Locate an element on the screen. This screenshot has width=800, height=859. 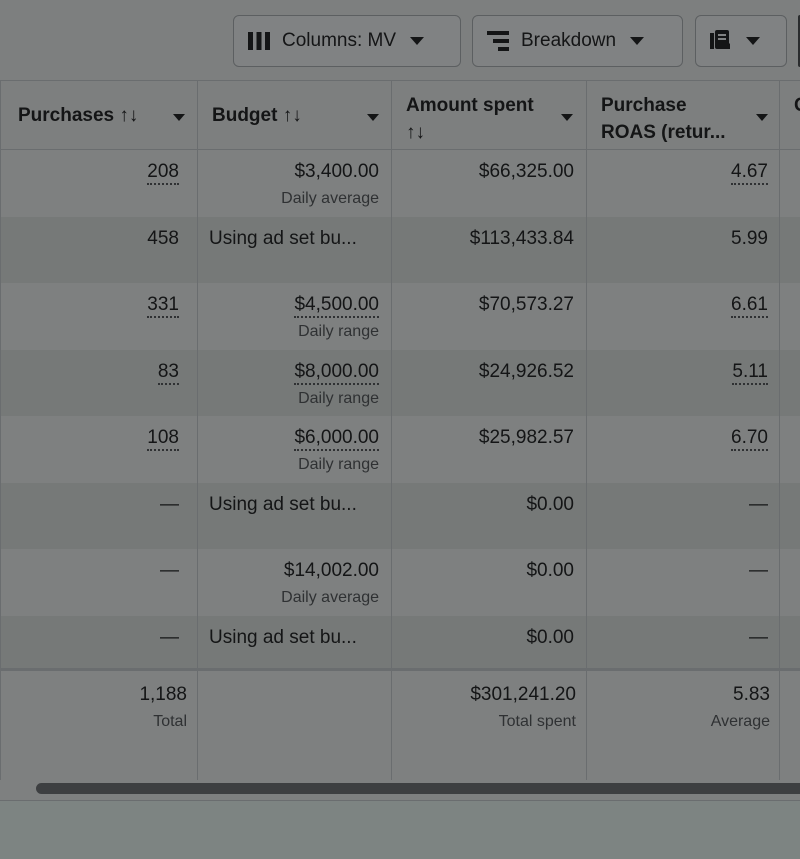
table-row: 108 $6,000.00 Daily range $25,982.57 6.70 is located at coordinates (400, 449).